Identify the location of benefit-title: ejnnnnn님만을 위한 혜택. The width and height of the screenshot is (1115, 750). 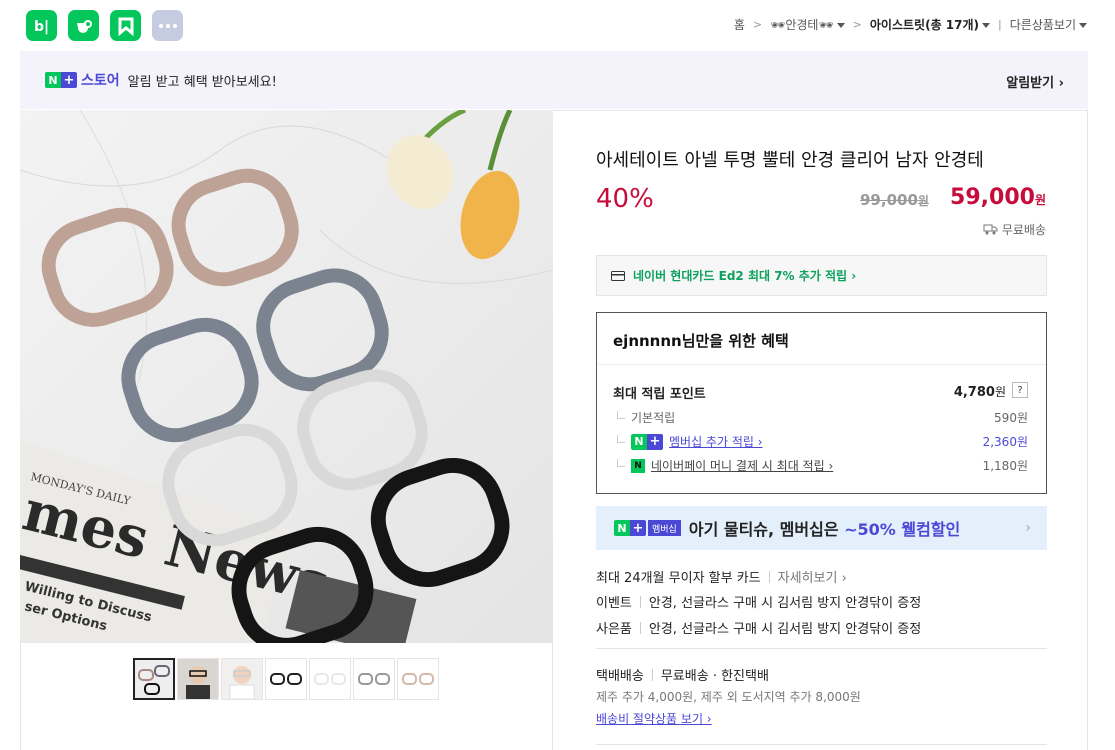
(821, 339).